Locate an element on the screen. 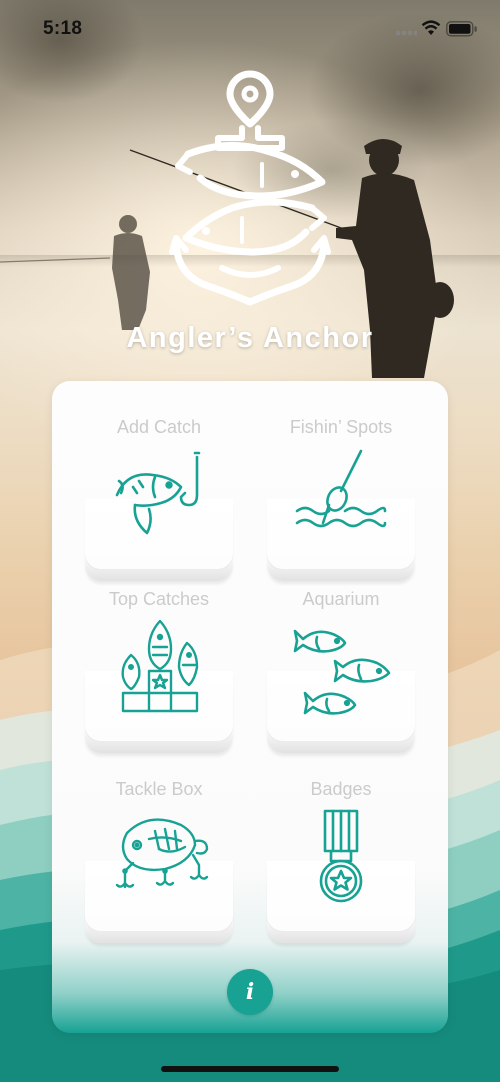  fishin-spots-label: Fishin’ Spots is located at coordinates (341, 427).